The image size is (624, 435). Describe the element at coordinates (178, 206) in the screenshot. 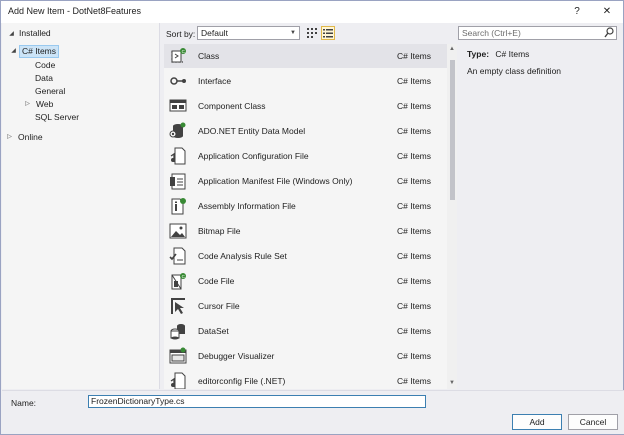

I see `assembly-info-icon` at that location.